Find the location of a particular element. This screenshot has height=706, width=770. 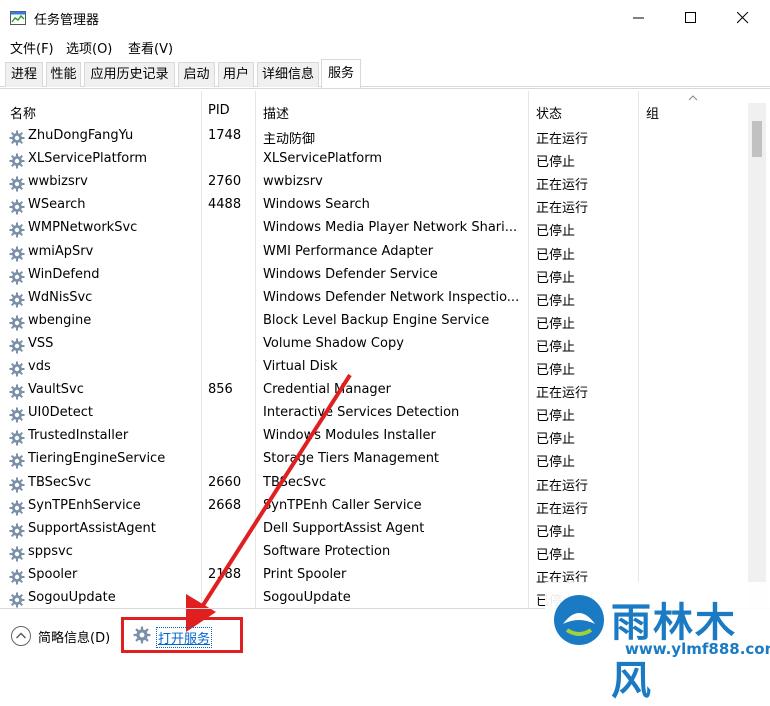

highlight-box is located at coordinates (182, 635).